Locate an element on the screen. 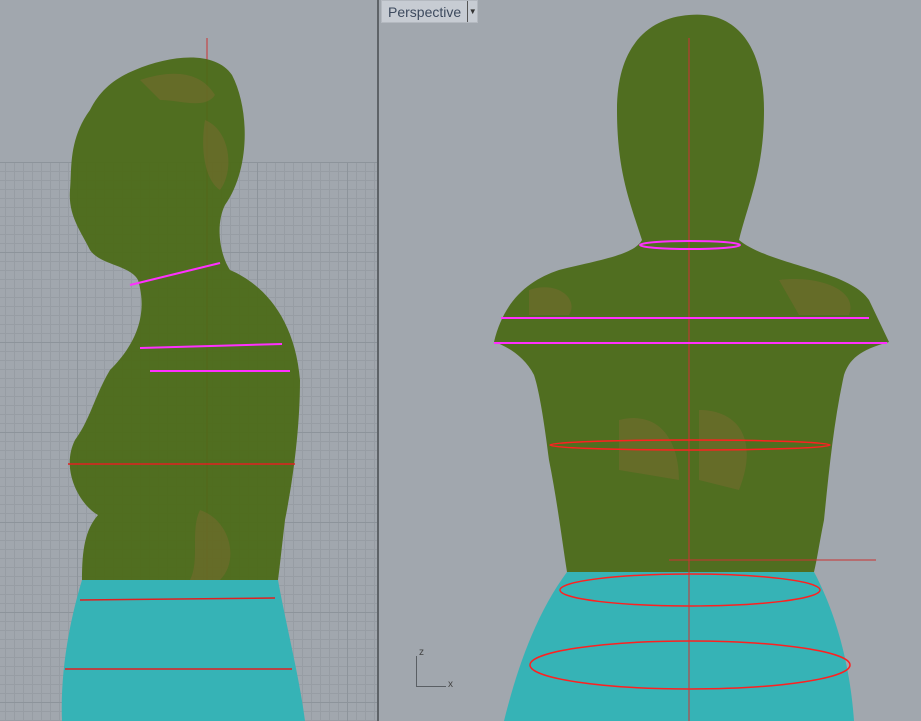 The image size is (921, 721). chevron-down-icon: ▼ is located at coordinates (472, 11).